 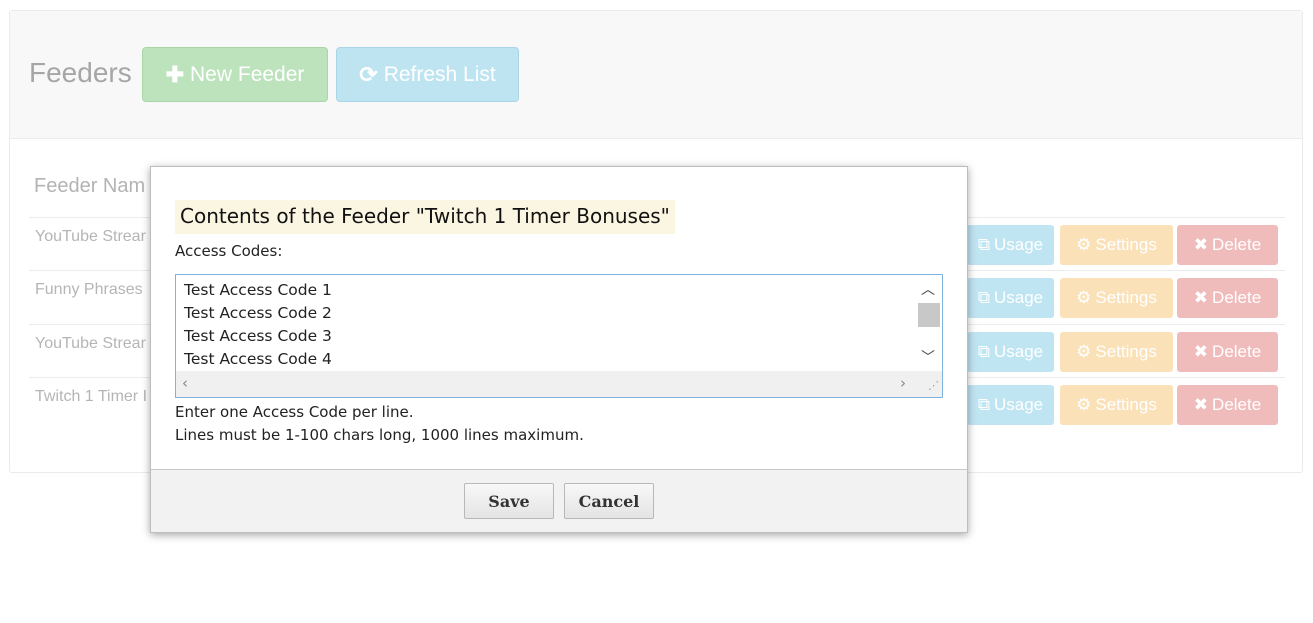 What do you see at coordinates (258, 290) in the screenshot?
I see `access-code-line: Test Access Code 1` at bounding box center [258, 290].